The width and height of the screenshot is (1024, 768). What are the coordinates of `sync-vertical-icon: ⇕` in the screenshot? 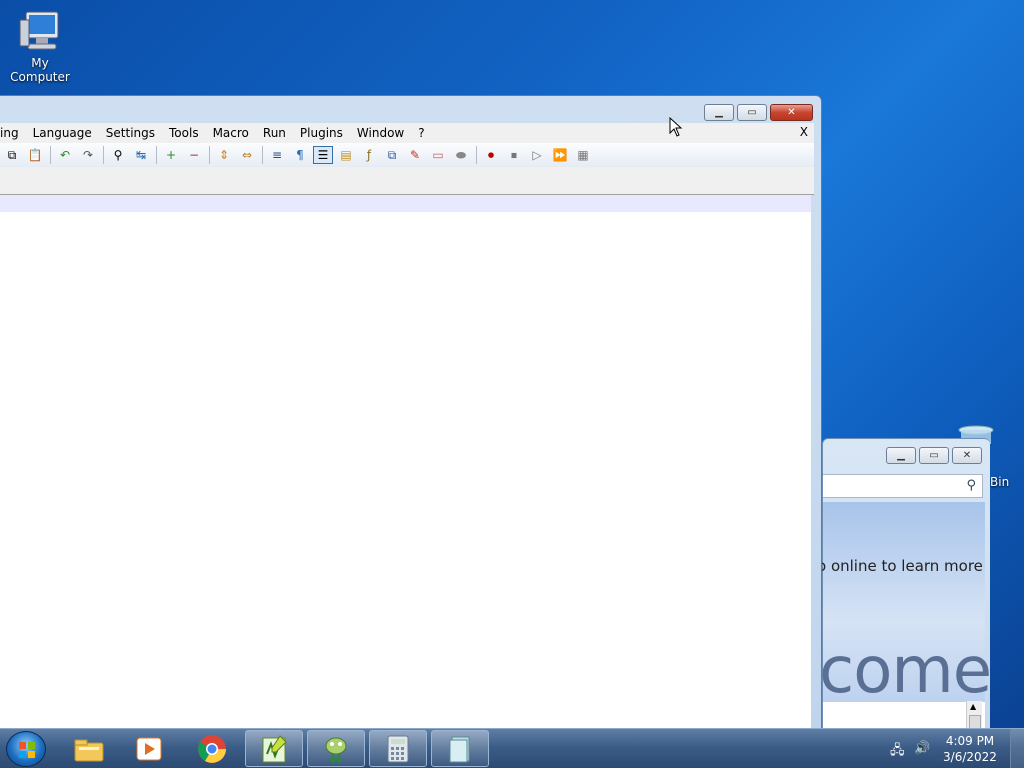 It's located at (224, 155).